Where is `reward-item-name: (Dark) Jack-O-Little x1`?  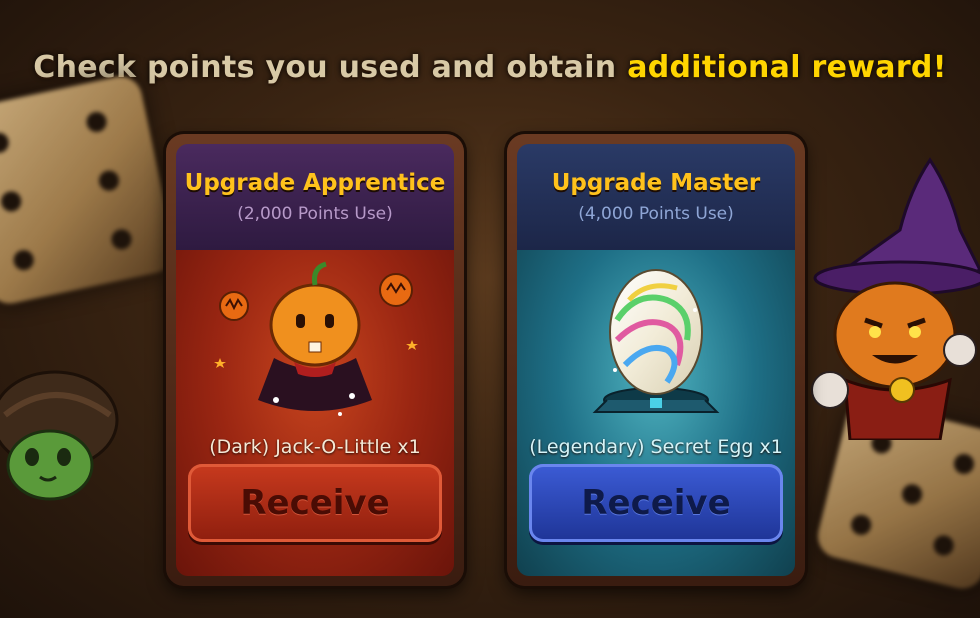 reward-item-name: (Dark) Jack-O-Little x1 is located at coordinates (315, 447).